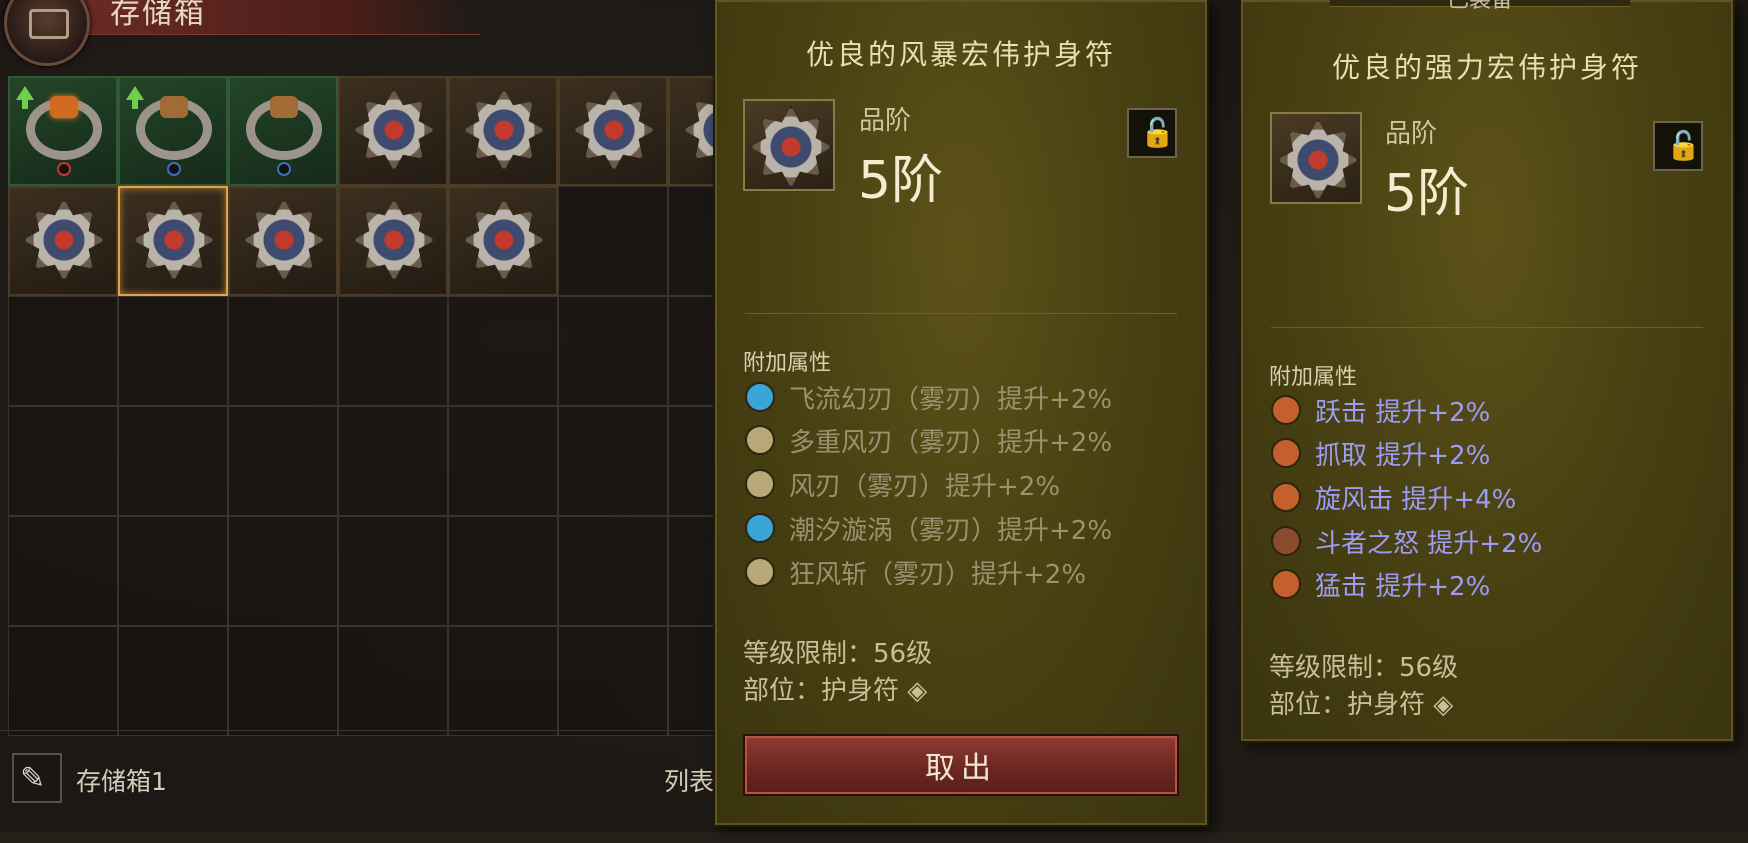 The image size is (1748, 843). What do you see at coordinates (1380, 584) in the screenshot?
I see `affix-row: 猛击 提升+2%` at bounding box center [1380, 584].